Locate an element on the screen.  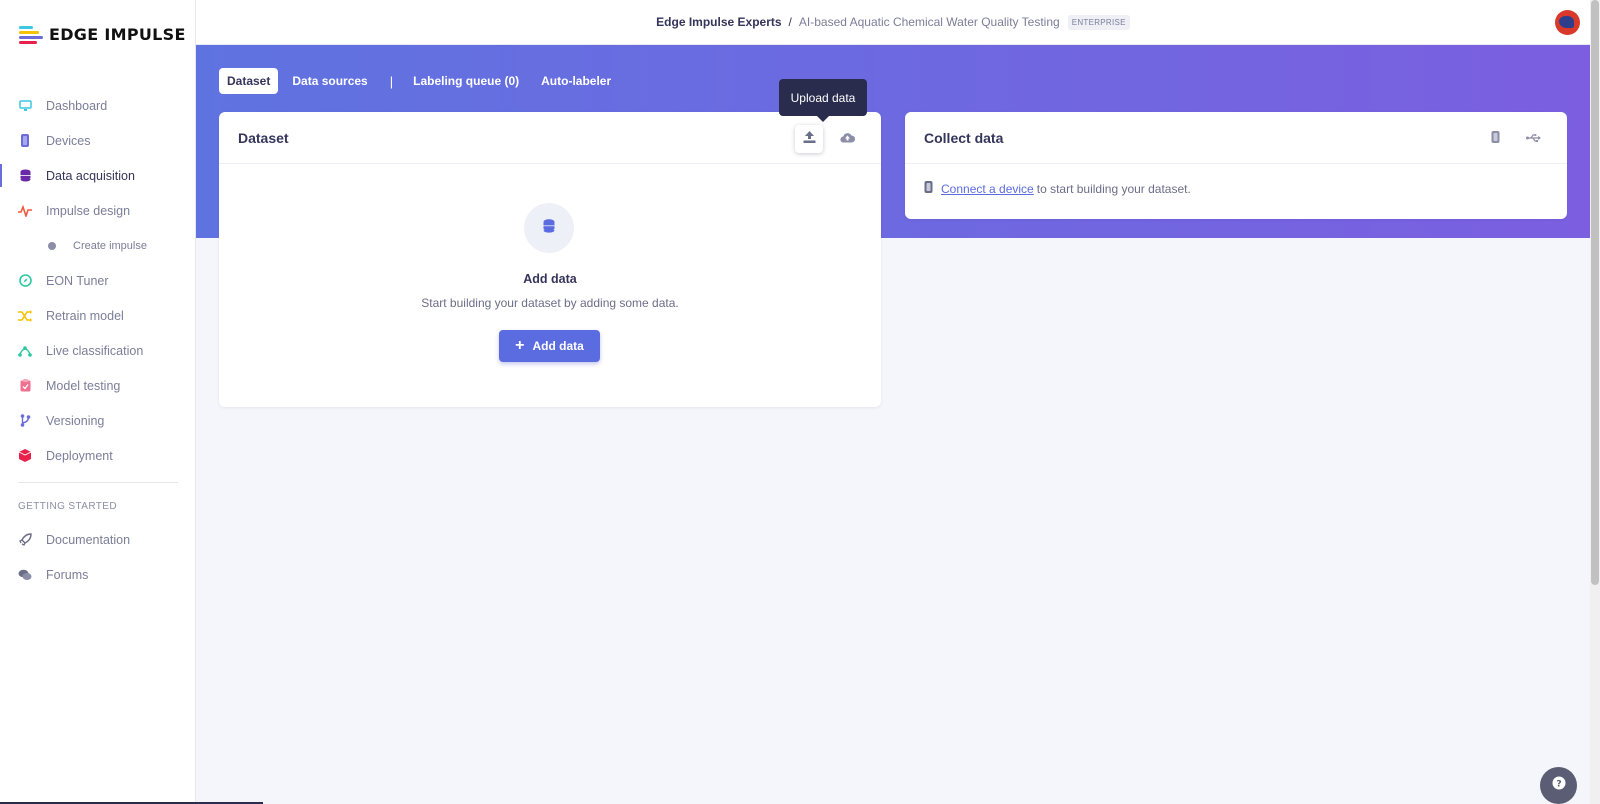
branch-icon is located at coordinates (25, 421).